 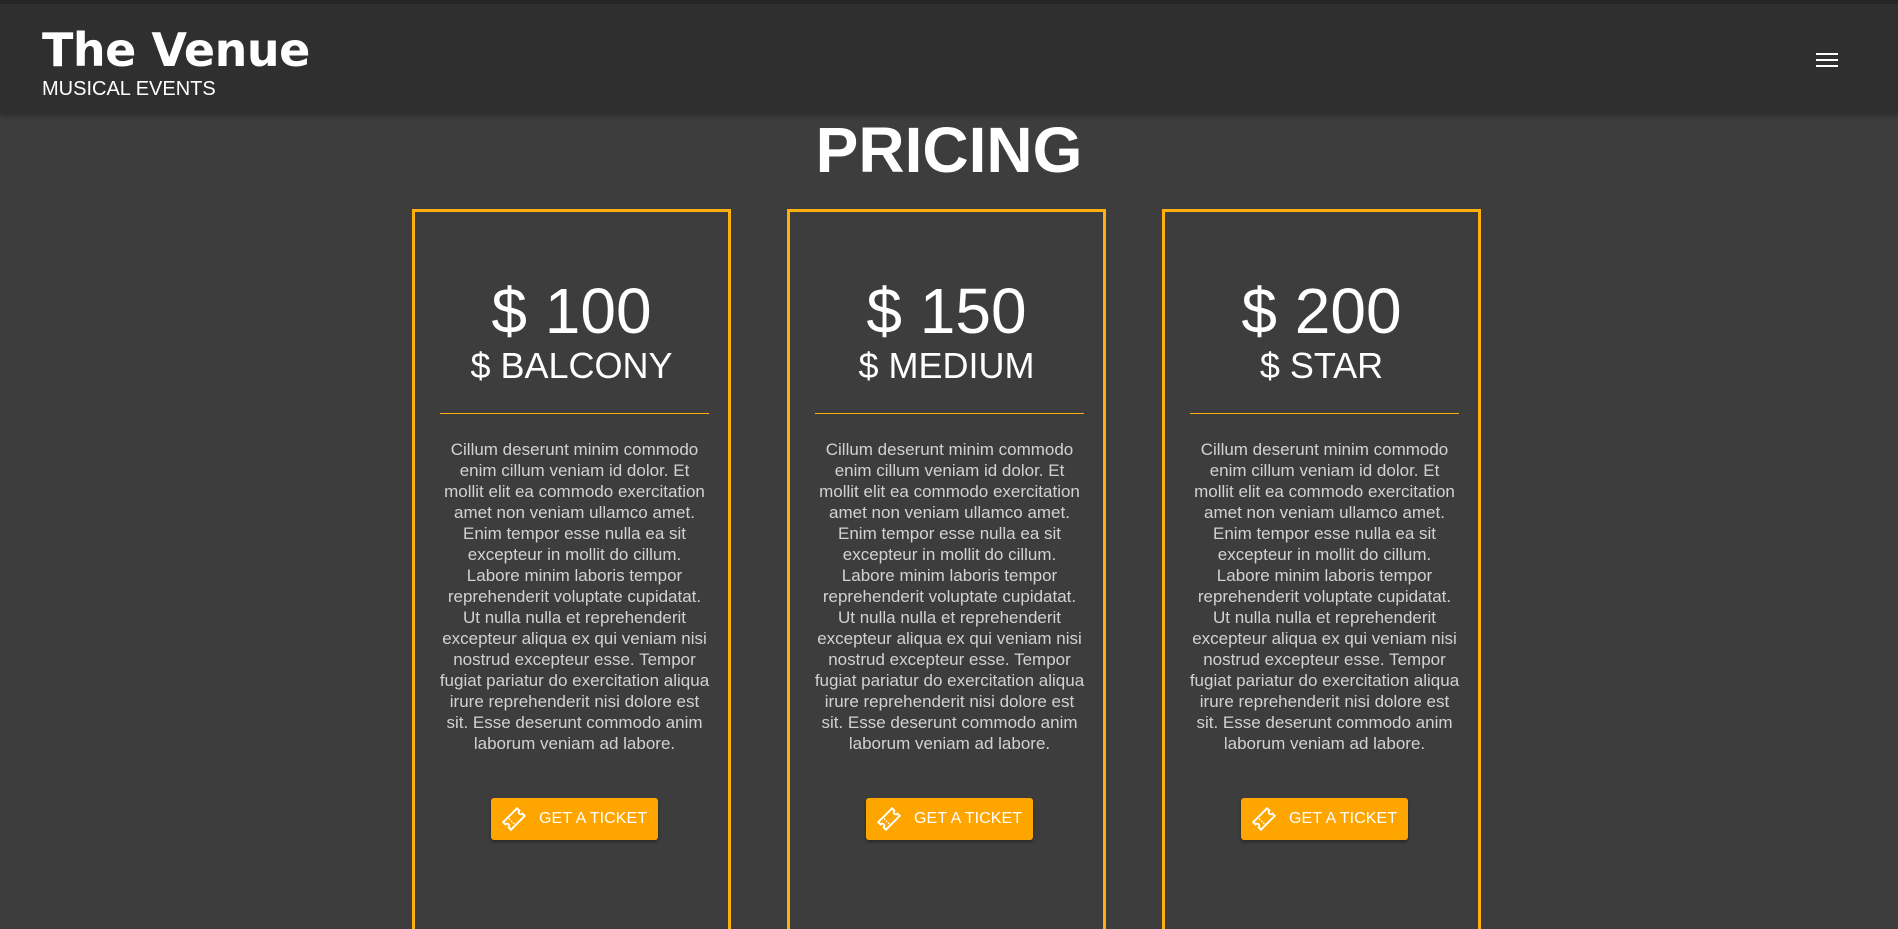 What do you see at coordinates (129, 89) in the screenshot?
I see `site-subtitle: MUSICAL EVENTS` at bounding box center [129, 89].